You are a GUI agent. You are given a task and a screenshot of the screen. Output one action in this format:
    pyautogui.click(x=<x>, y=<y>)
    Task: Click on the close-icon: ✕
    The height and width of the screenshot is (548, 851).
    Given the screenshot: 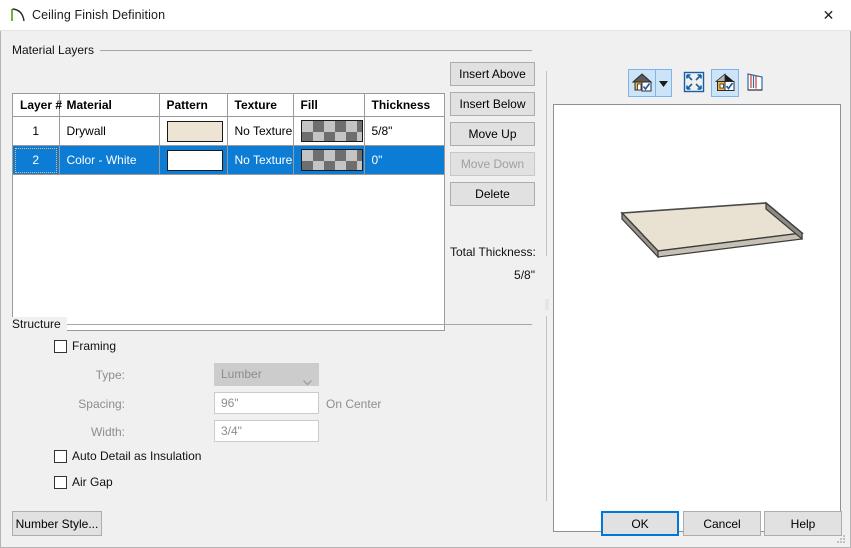 What is the action you would take?
    pyautogui.click(x=828, y=15)
    